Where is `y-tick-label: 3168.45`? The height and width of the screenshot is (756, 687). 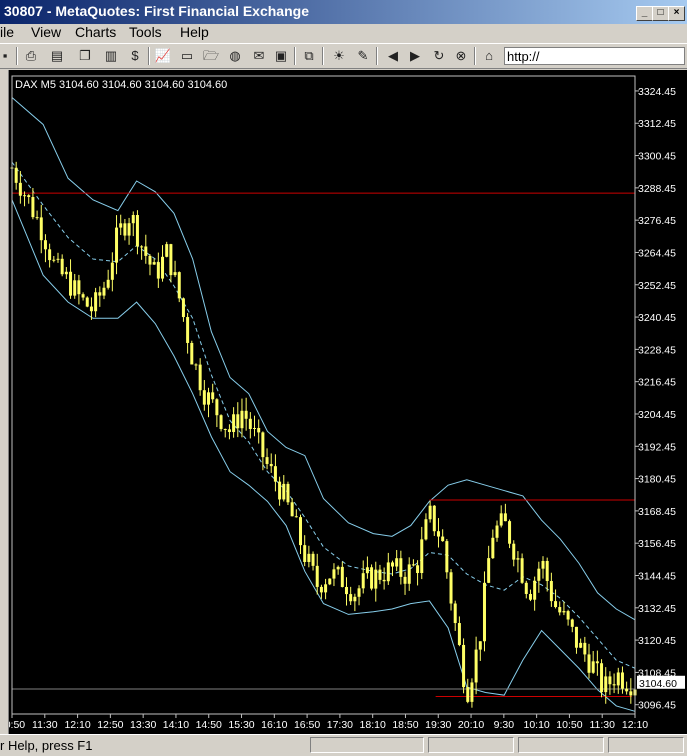
y-tick-label: 3168.45 is located at coordinates (657, 512).